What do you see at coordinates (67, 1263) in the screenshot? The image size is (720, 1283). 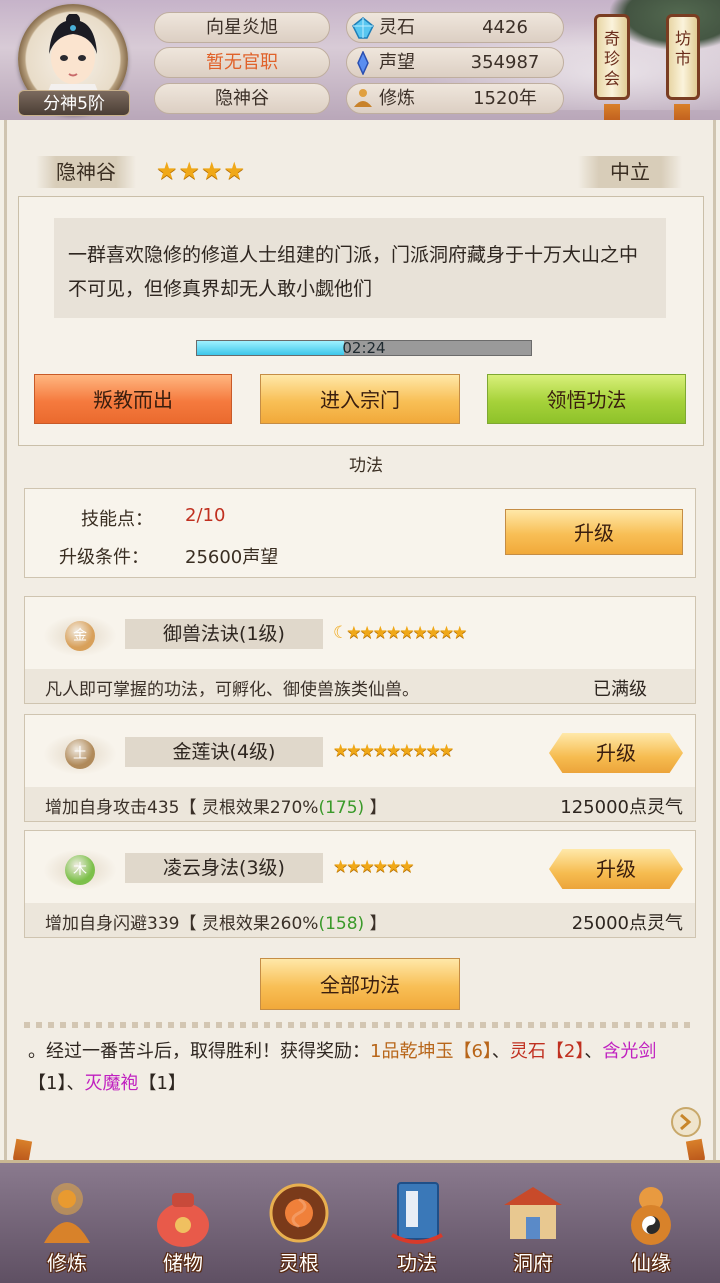 I see `nav-label: 修炼` at bounding box center [67, 1263].